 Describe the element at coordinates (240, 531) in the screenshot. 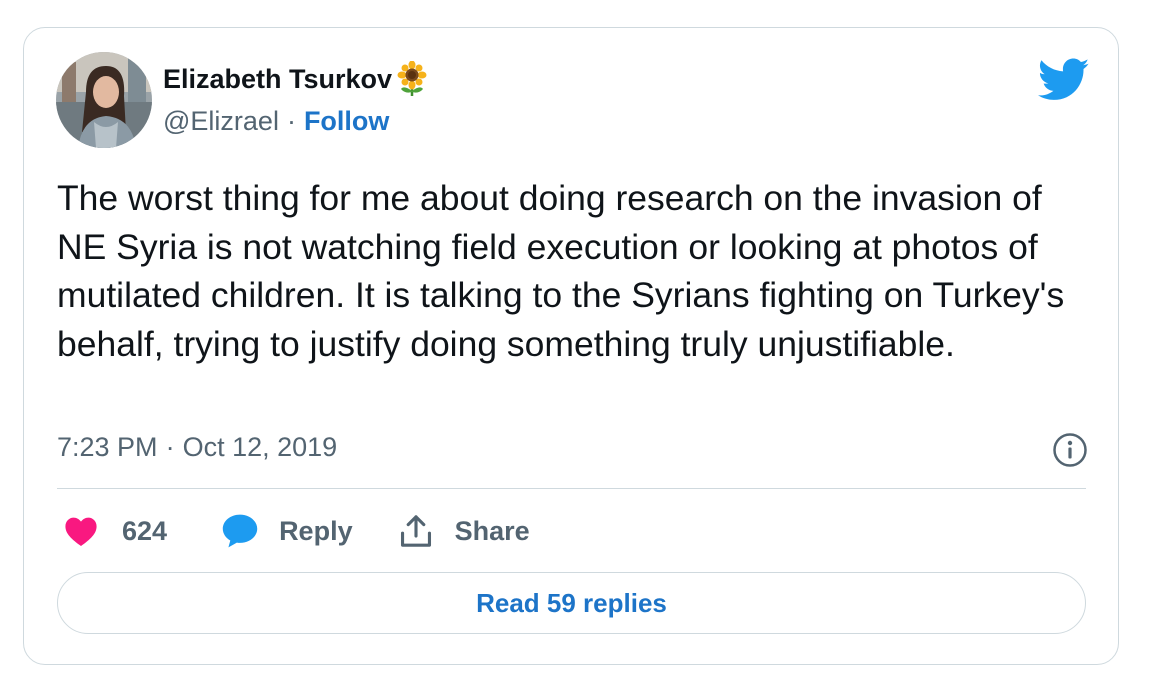

I see `speech-bubble-icon` at that location.